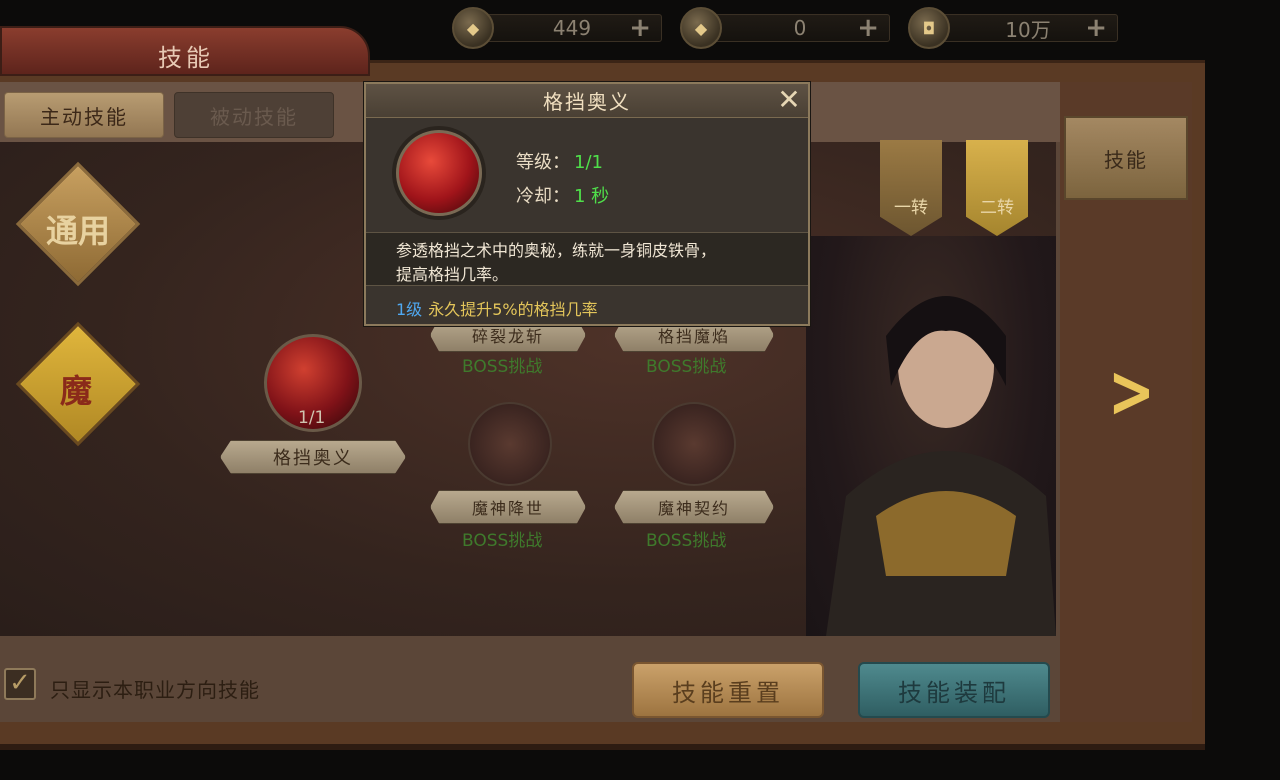 The width and height of the screenshot is (1280, 780). Describe the element at coordinates (254, 115) in the screenshot. I see `tab-passive-skills: 被动技能` at that location.